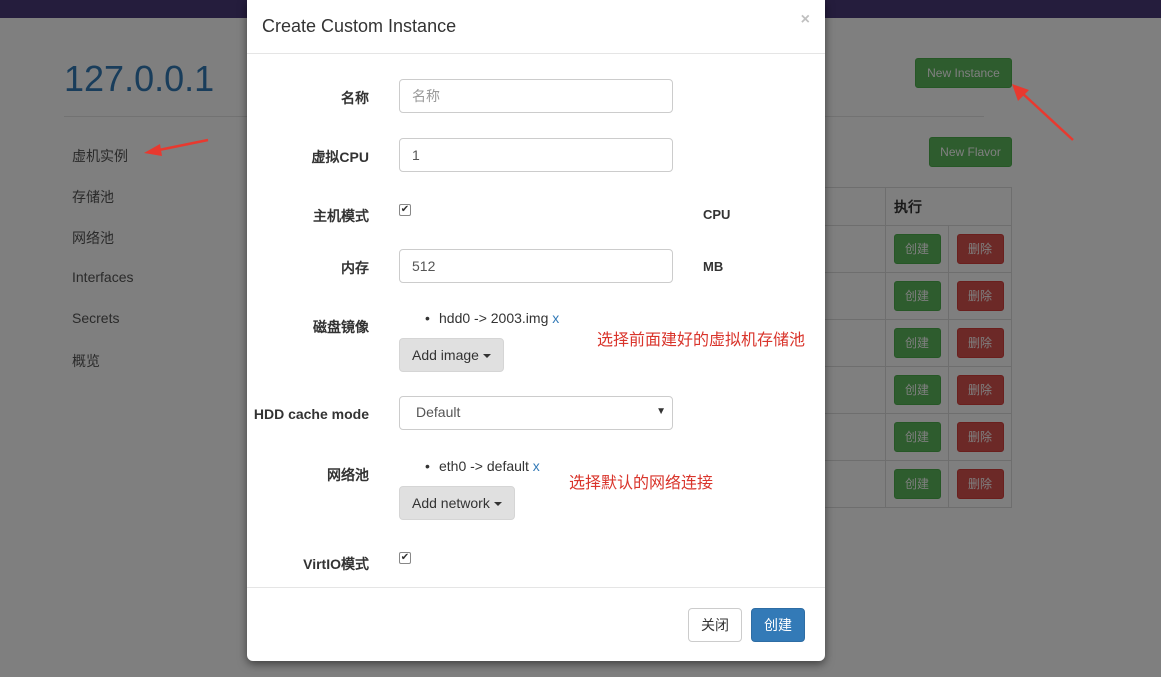  I want to click on network-annotation-note: 选择默认的网络连接, so click(641, 482).